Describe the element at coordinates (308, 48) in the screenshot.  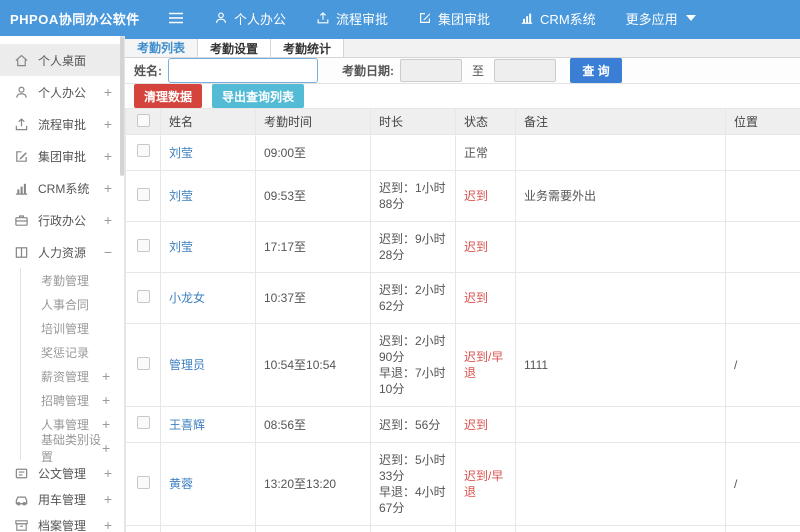
I see `tab-attendance-statistics: 考勤统计` at that location.